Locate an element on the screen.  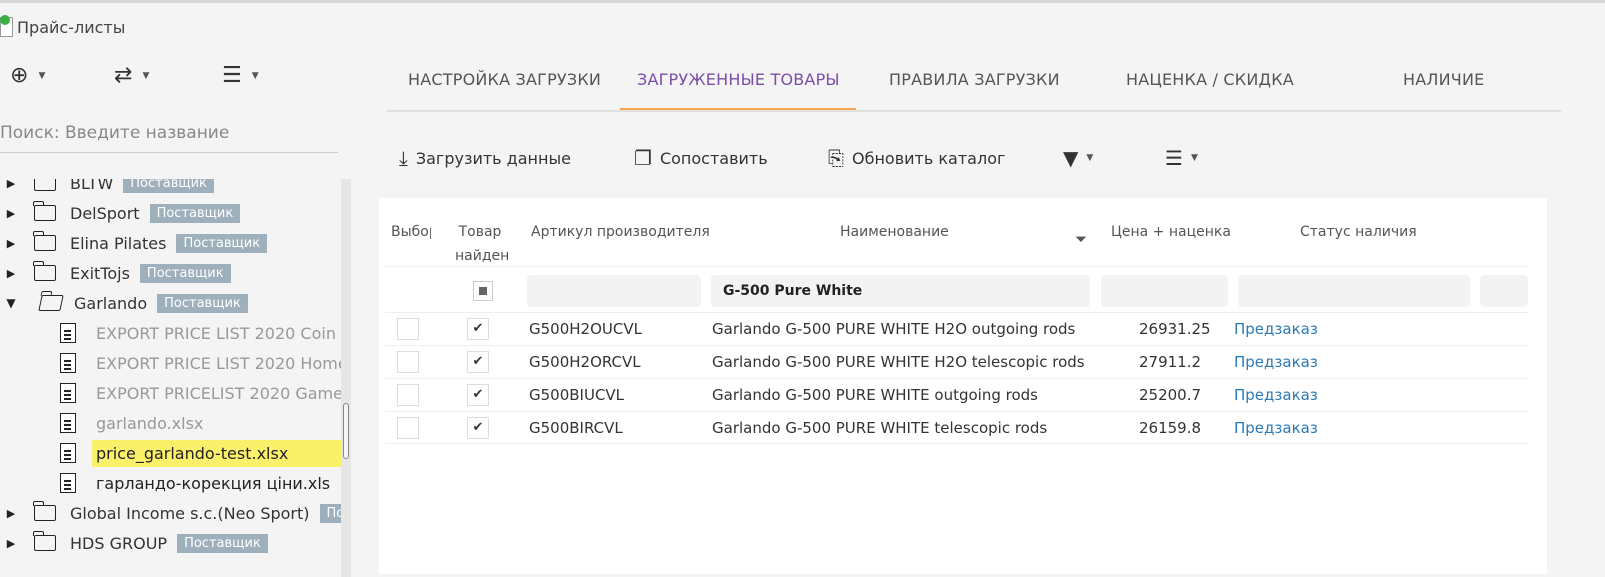
load-data-label: Загрузить данные is located at coordinates (493, 158).